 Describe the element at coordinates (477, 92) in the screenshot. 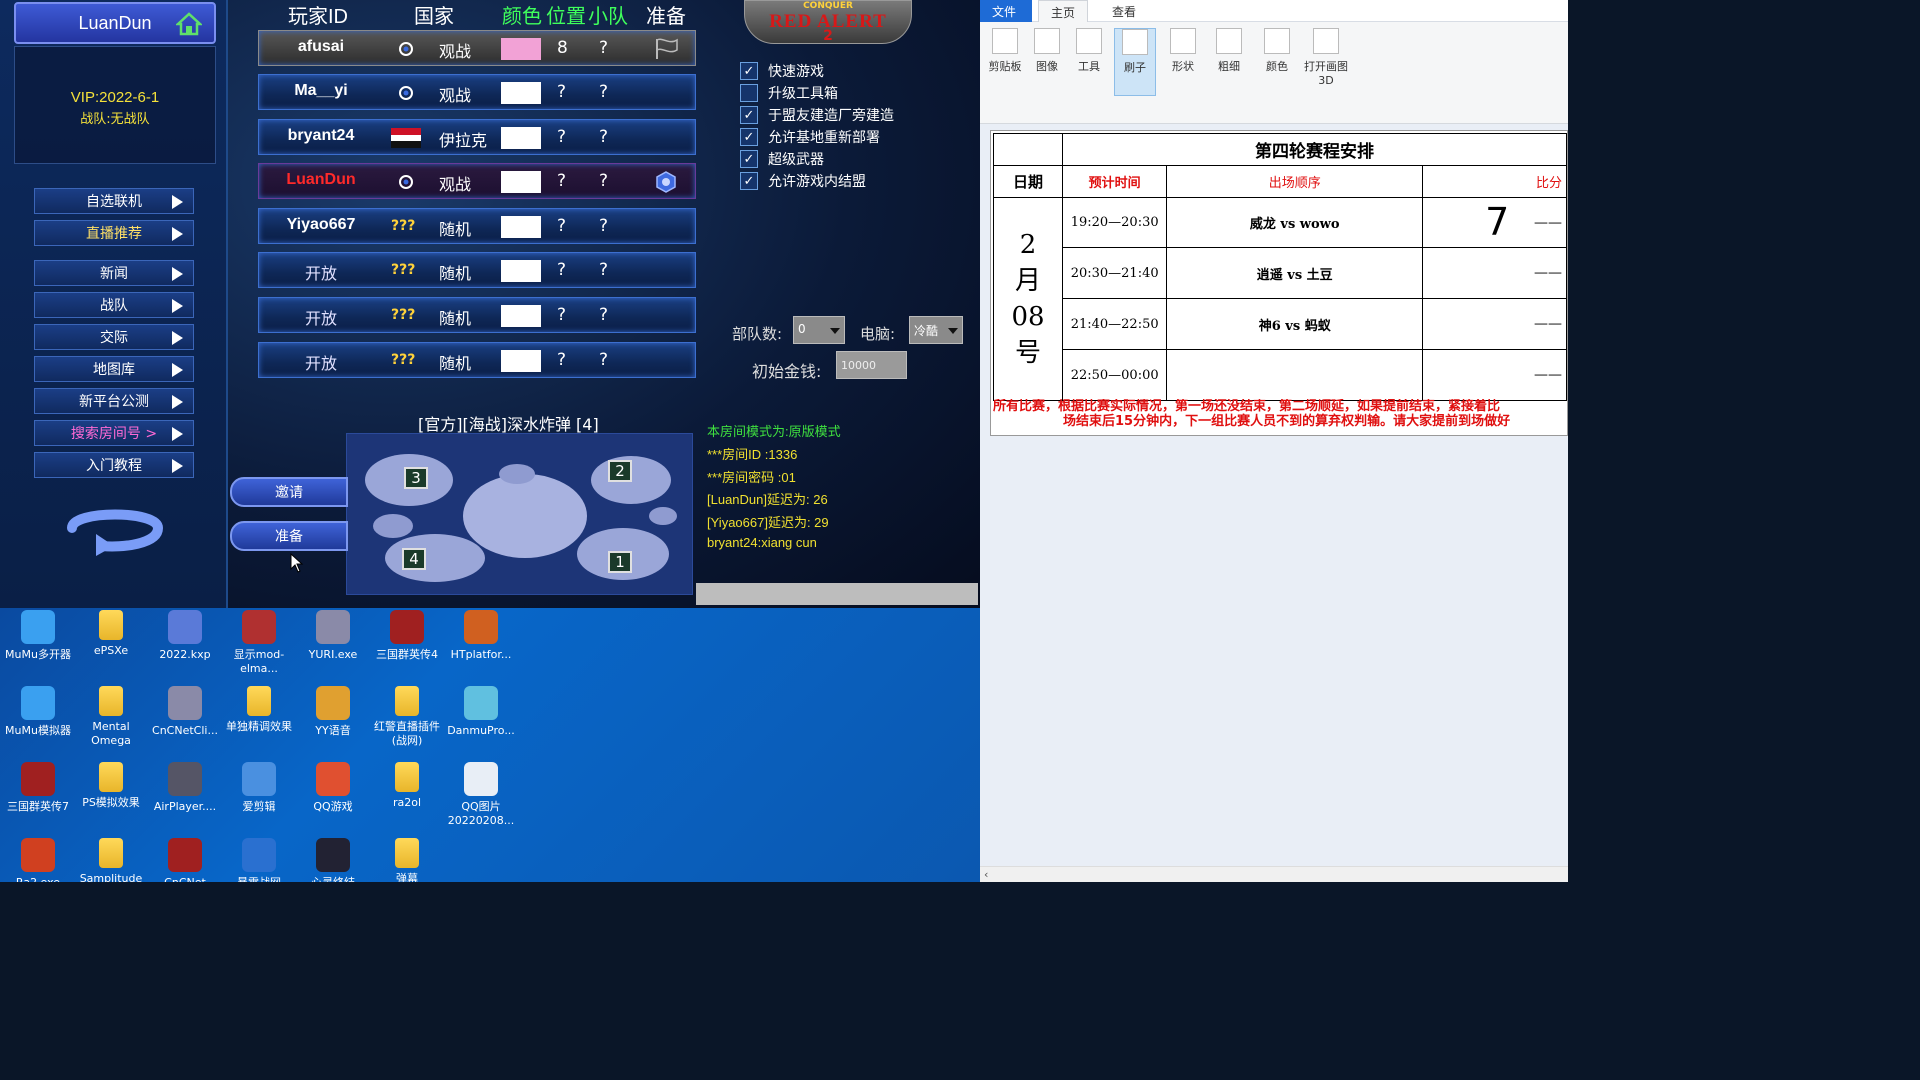

I see `player-slot: Ma__yi 观战??` at that location.